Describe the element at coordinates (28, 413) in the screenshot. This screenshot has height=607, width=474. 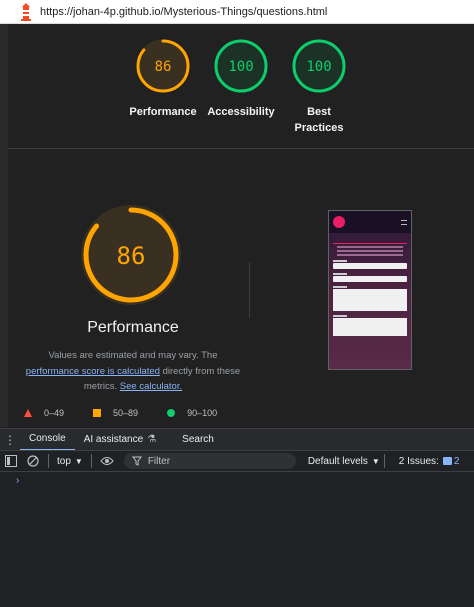
I see `red-triangle-icon` at that location.